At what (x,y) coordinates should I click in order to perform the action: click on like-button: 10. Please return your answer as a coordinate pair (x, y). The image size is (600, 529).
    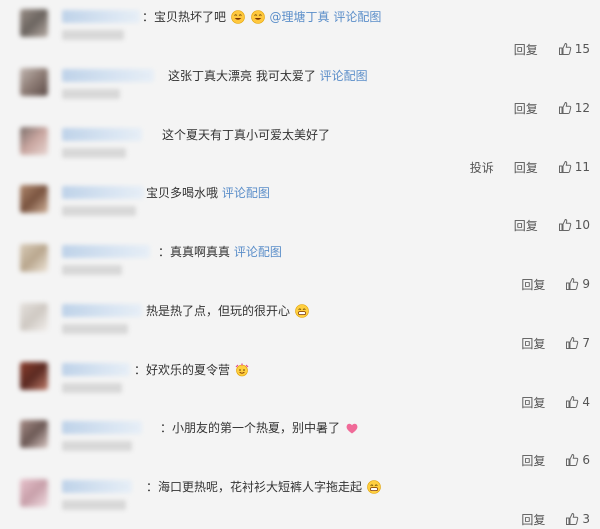
    Looking at the image, I should click on (574, 225).